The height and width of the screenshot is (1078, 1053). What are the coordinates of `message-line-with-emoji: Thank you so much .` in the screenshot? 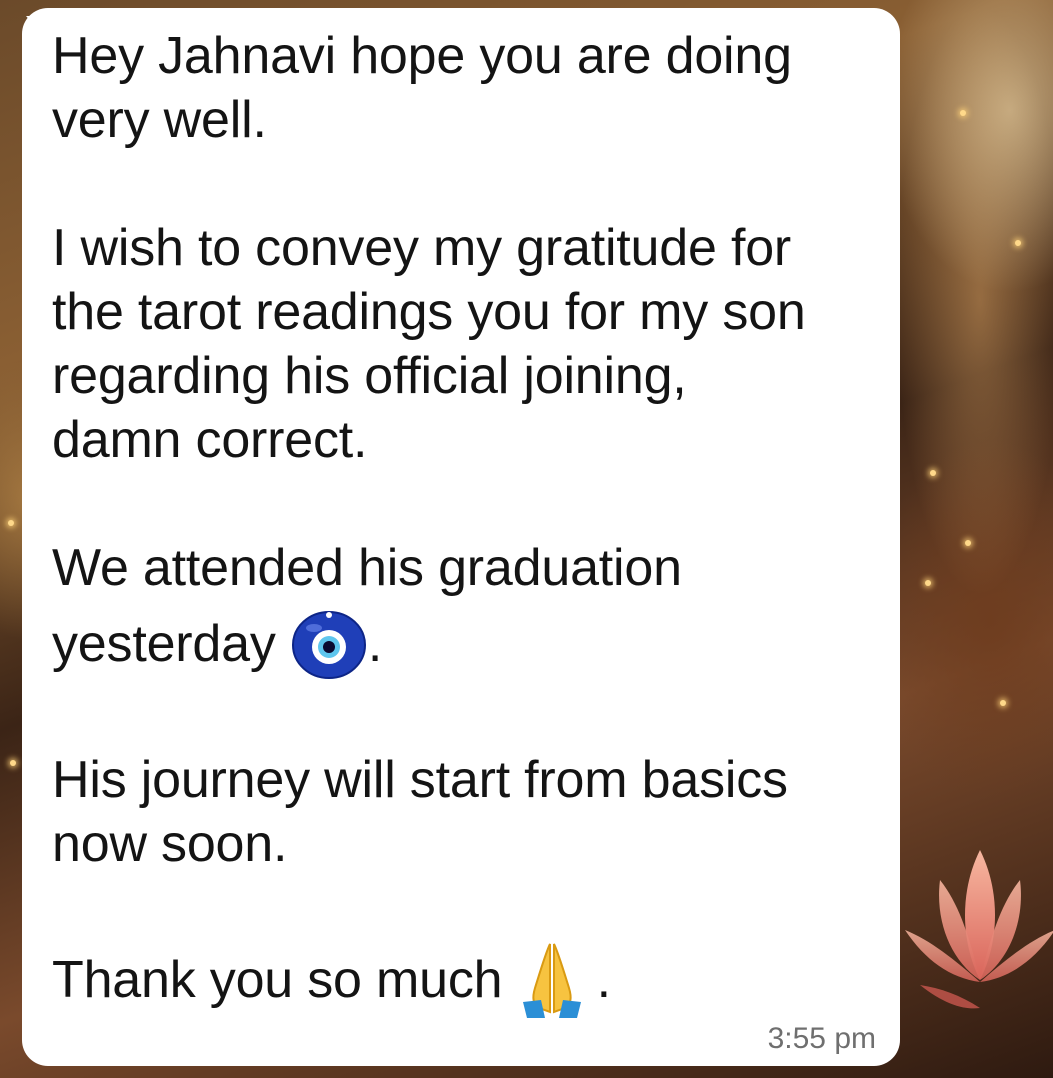 It's located at (467, 980).